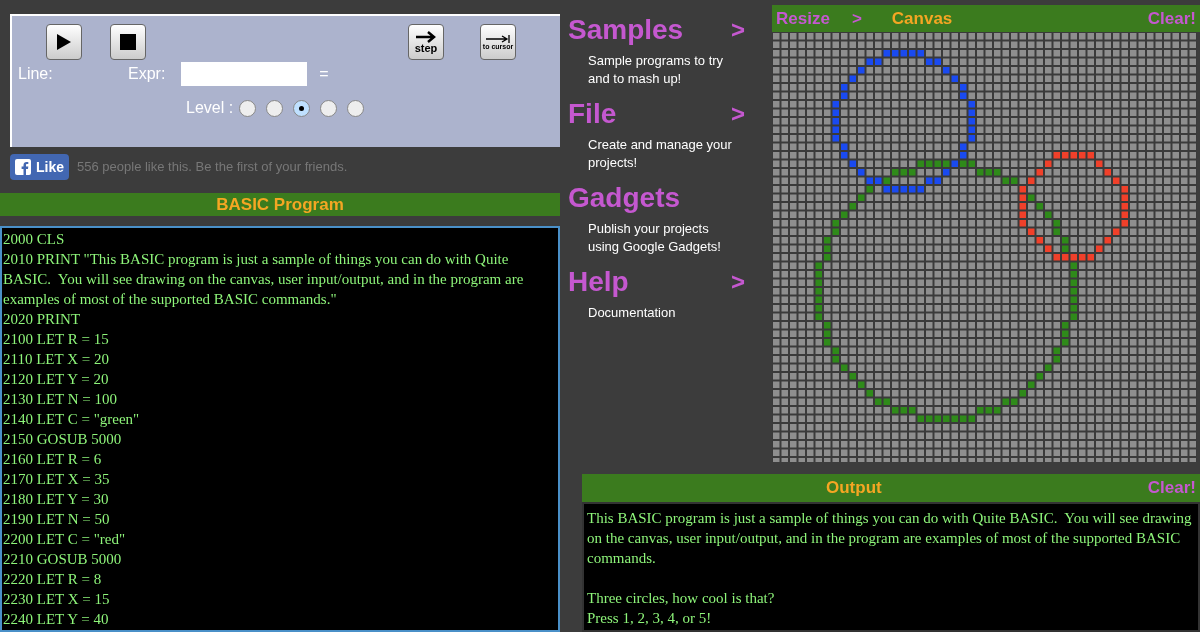 The image size is (1200, 632). I want to click on play-icon, so click(64, 42).